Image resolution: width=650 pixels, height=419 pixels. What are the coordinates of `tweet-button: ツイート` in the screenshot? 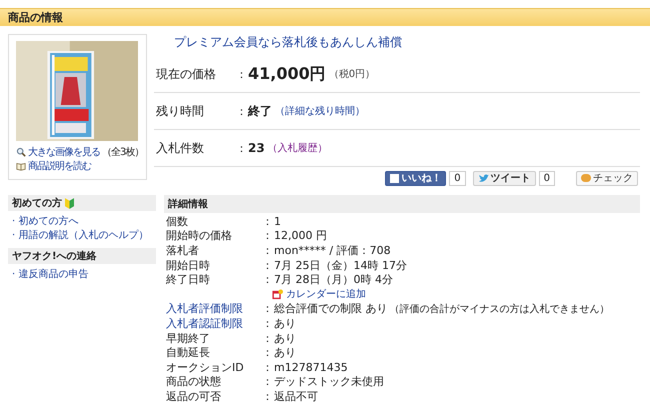 It's located at (504, 178).